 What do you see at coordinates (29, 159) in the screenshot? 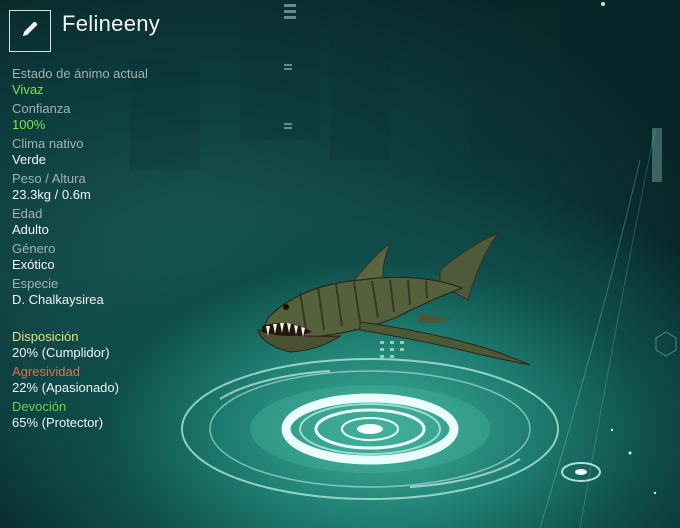
I see `stat-value: Verde` at bounding box center [29, 159].